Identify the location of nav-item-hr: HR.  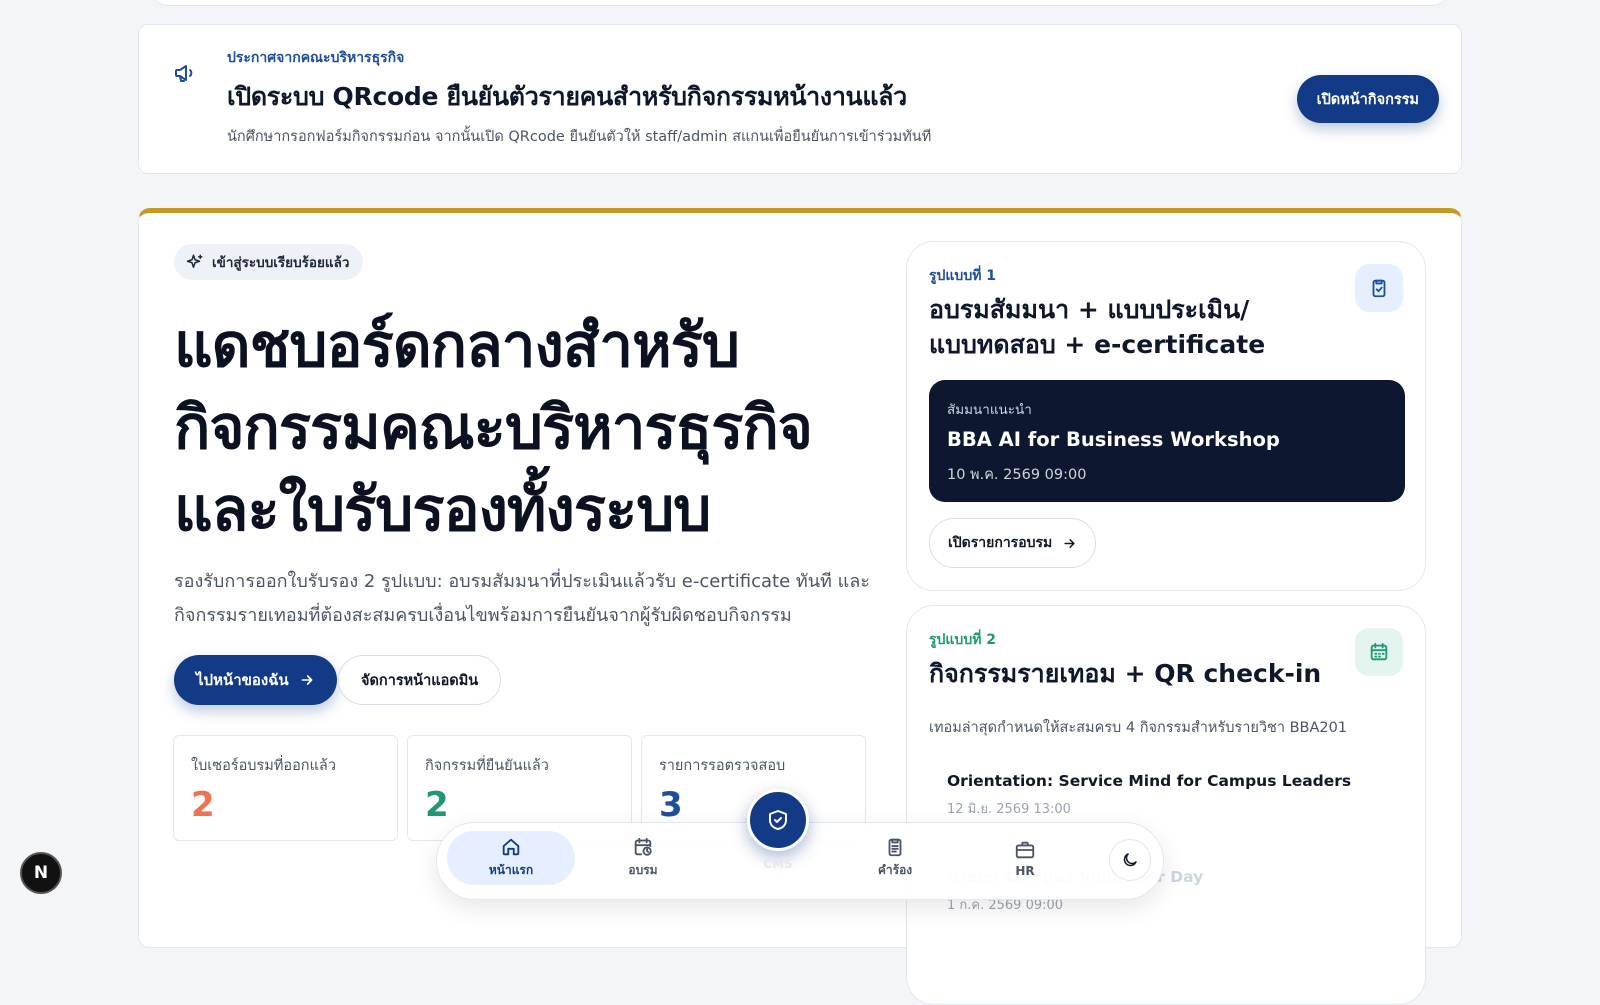
(1025, 858).